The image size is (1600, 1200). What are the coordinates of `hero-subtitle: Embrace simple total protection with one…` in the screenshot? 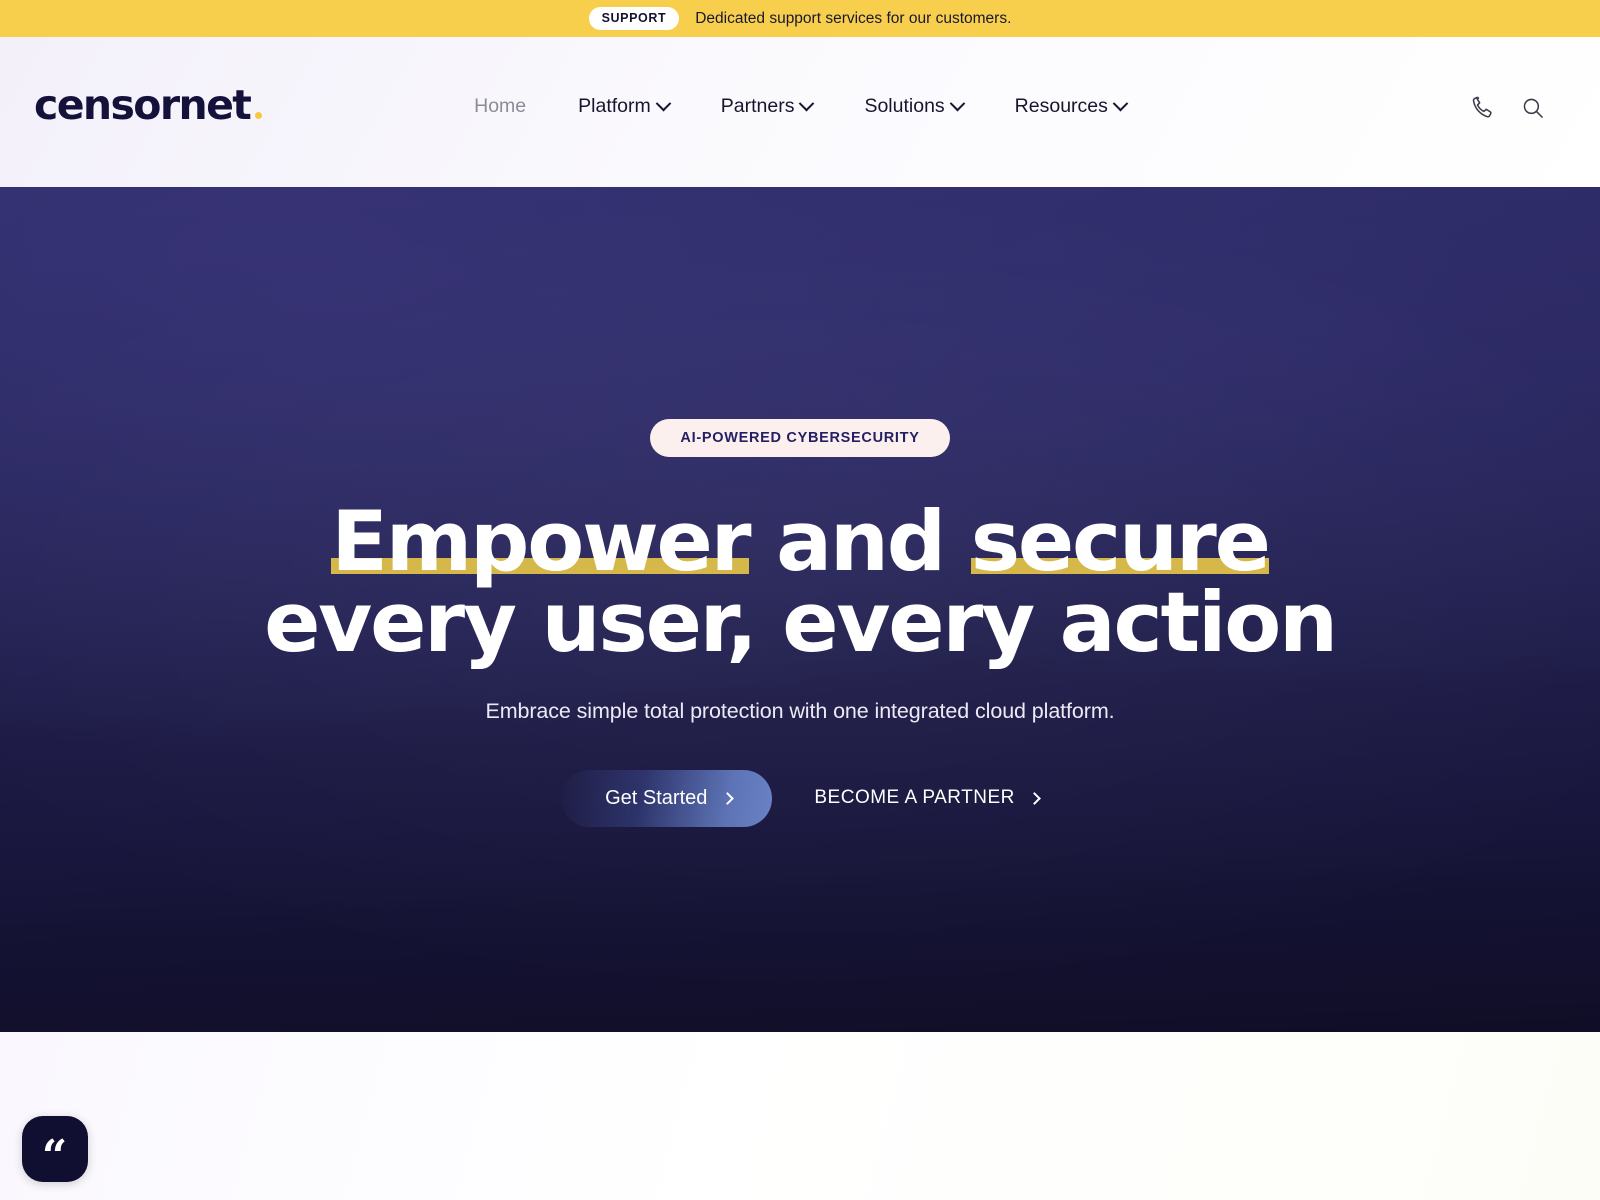 It's located at (800, 710).